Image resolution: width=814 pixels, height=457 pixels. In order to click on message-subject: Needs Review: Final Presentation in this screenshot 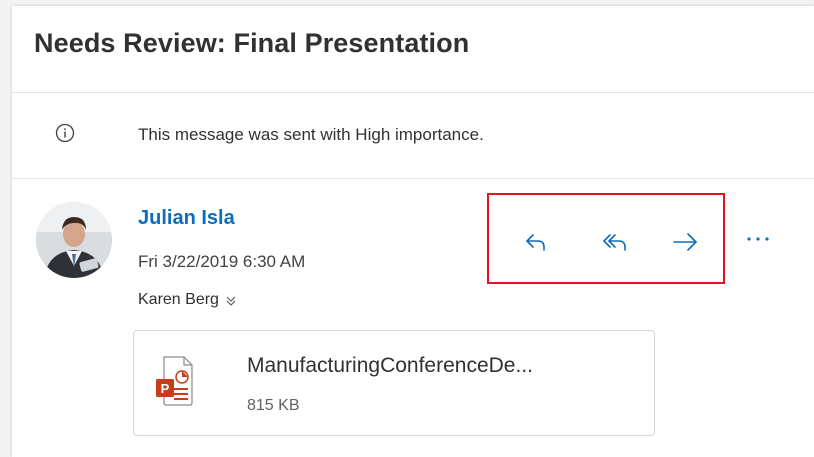, I will do `click(252, 43)`.